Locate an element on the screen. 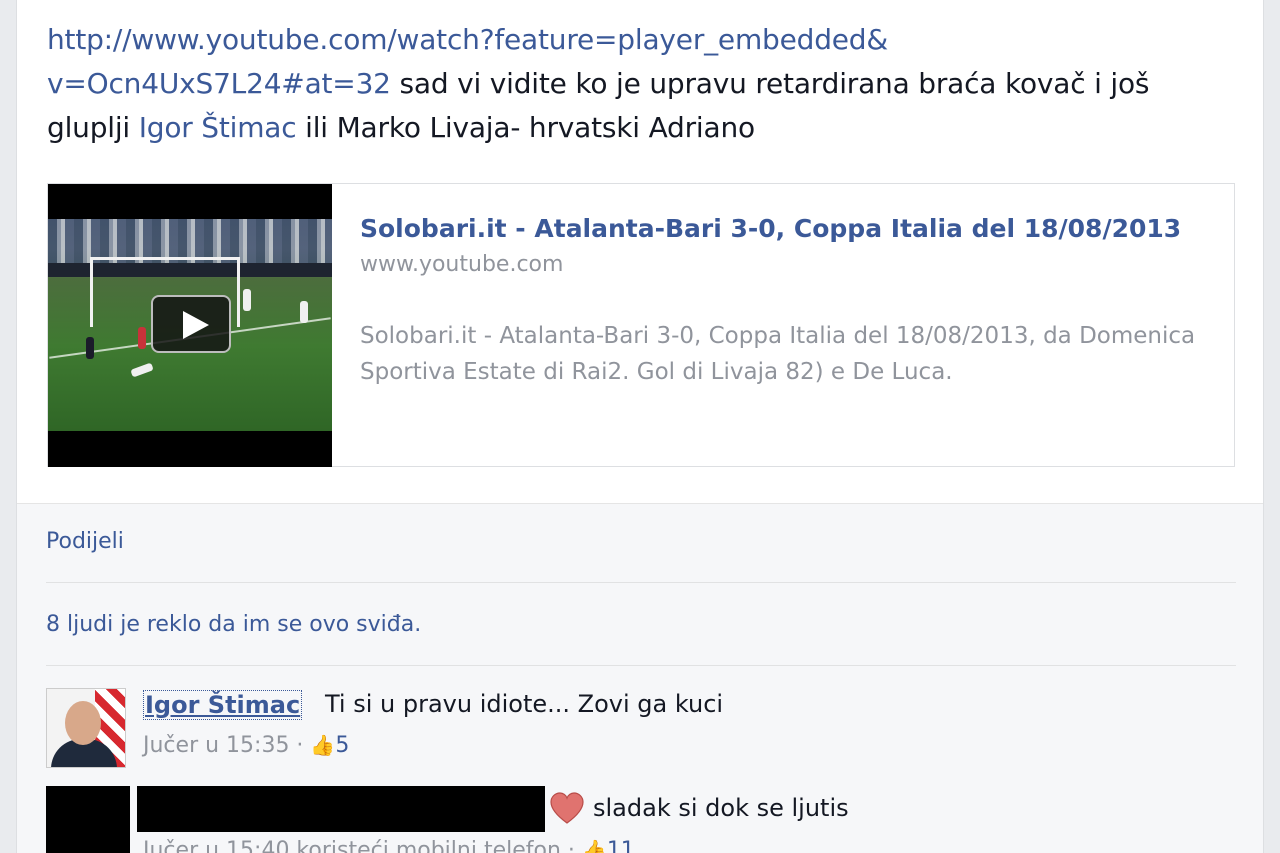  likes-summary: 8 ljudi je reklo da im se ovo sviđa. is located at coordinates (233, 624).